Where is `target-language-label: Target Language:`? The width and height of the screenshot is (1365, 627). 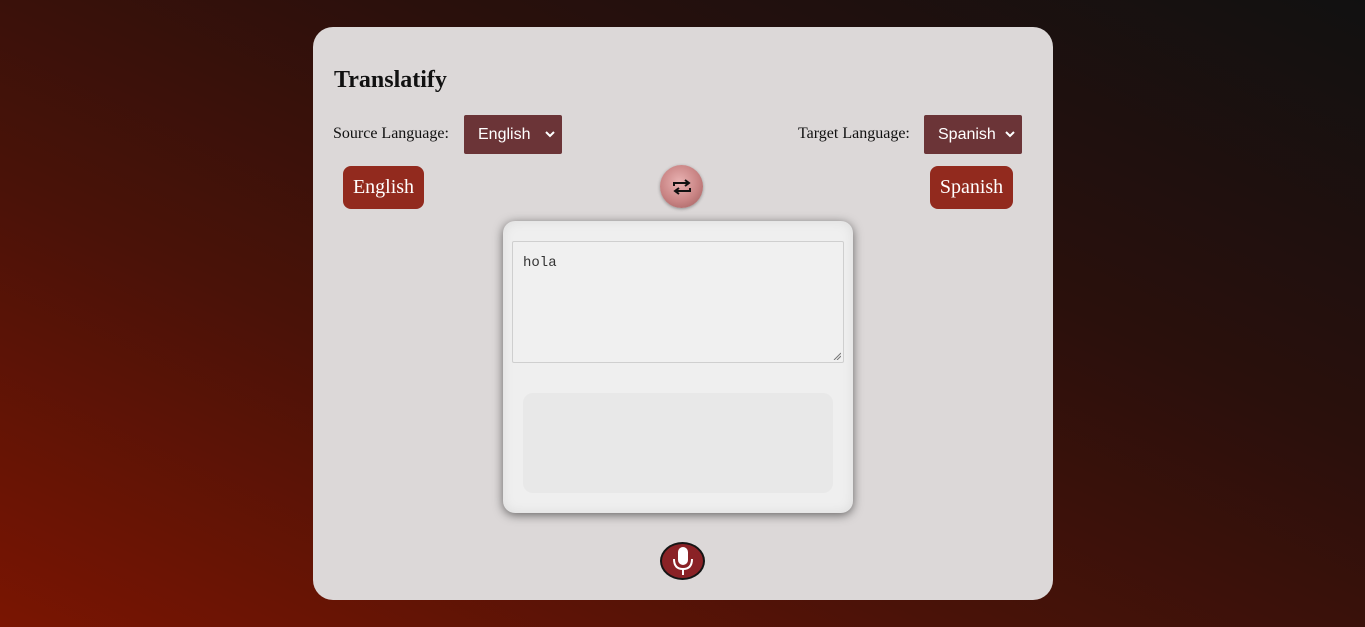
target-language-label: Target Language: is located at coordinates (854, 133).